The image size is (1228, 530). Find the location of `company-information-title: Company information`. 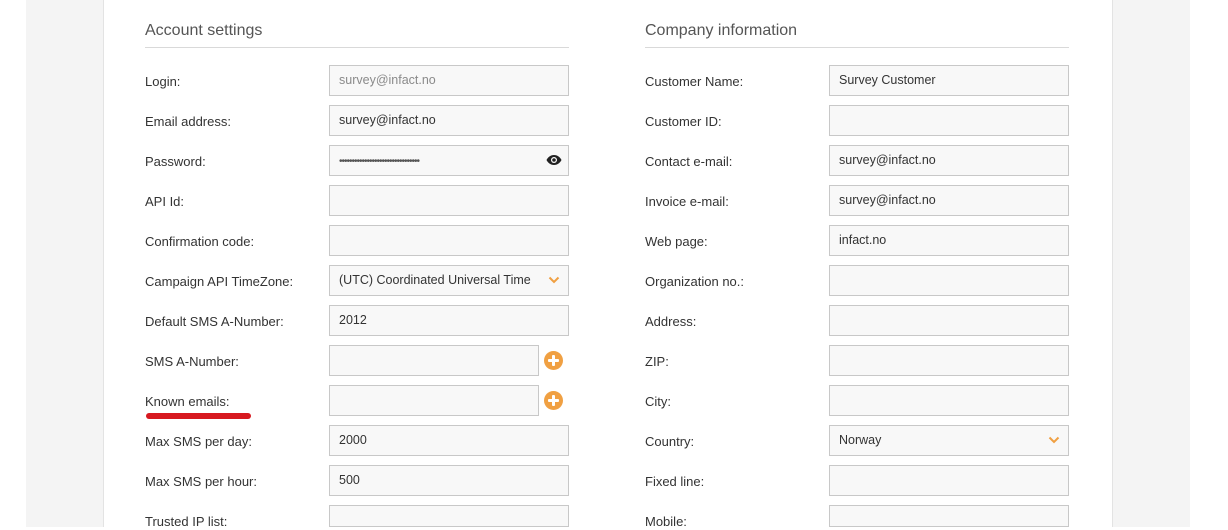

company-information-title: Company information is located at coordinates (857, 35).